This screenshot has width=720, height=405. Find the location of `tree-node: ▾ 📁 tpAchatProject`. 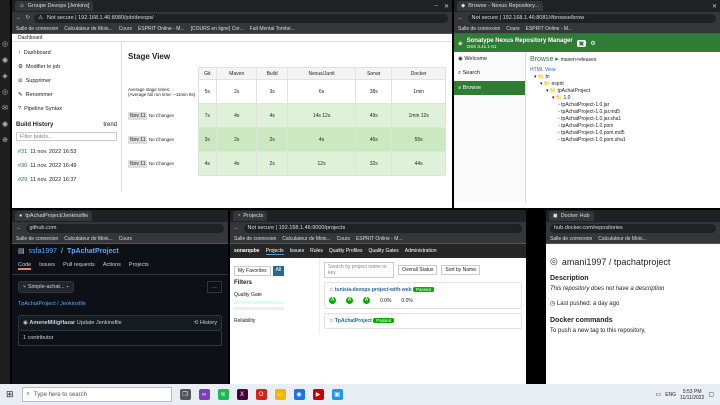

tree-node: ▾ 📁 tpAchatProject is located at coordinates (623, 91).